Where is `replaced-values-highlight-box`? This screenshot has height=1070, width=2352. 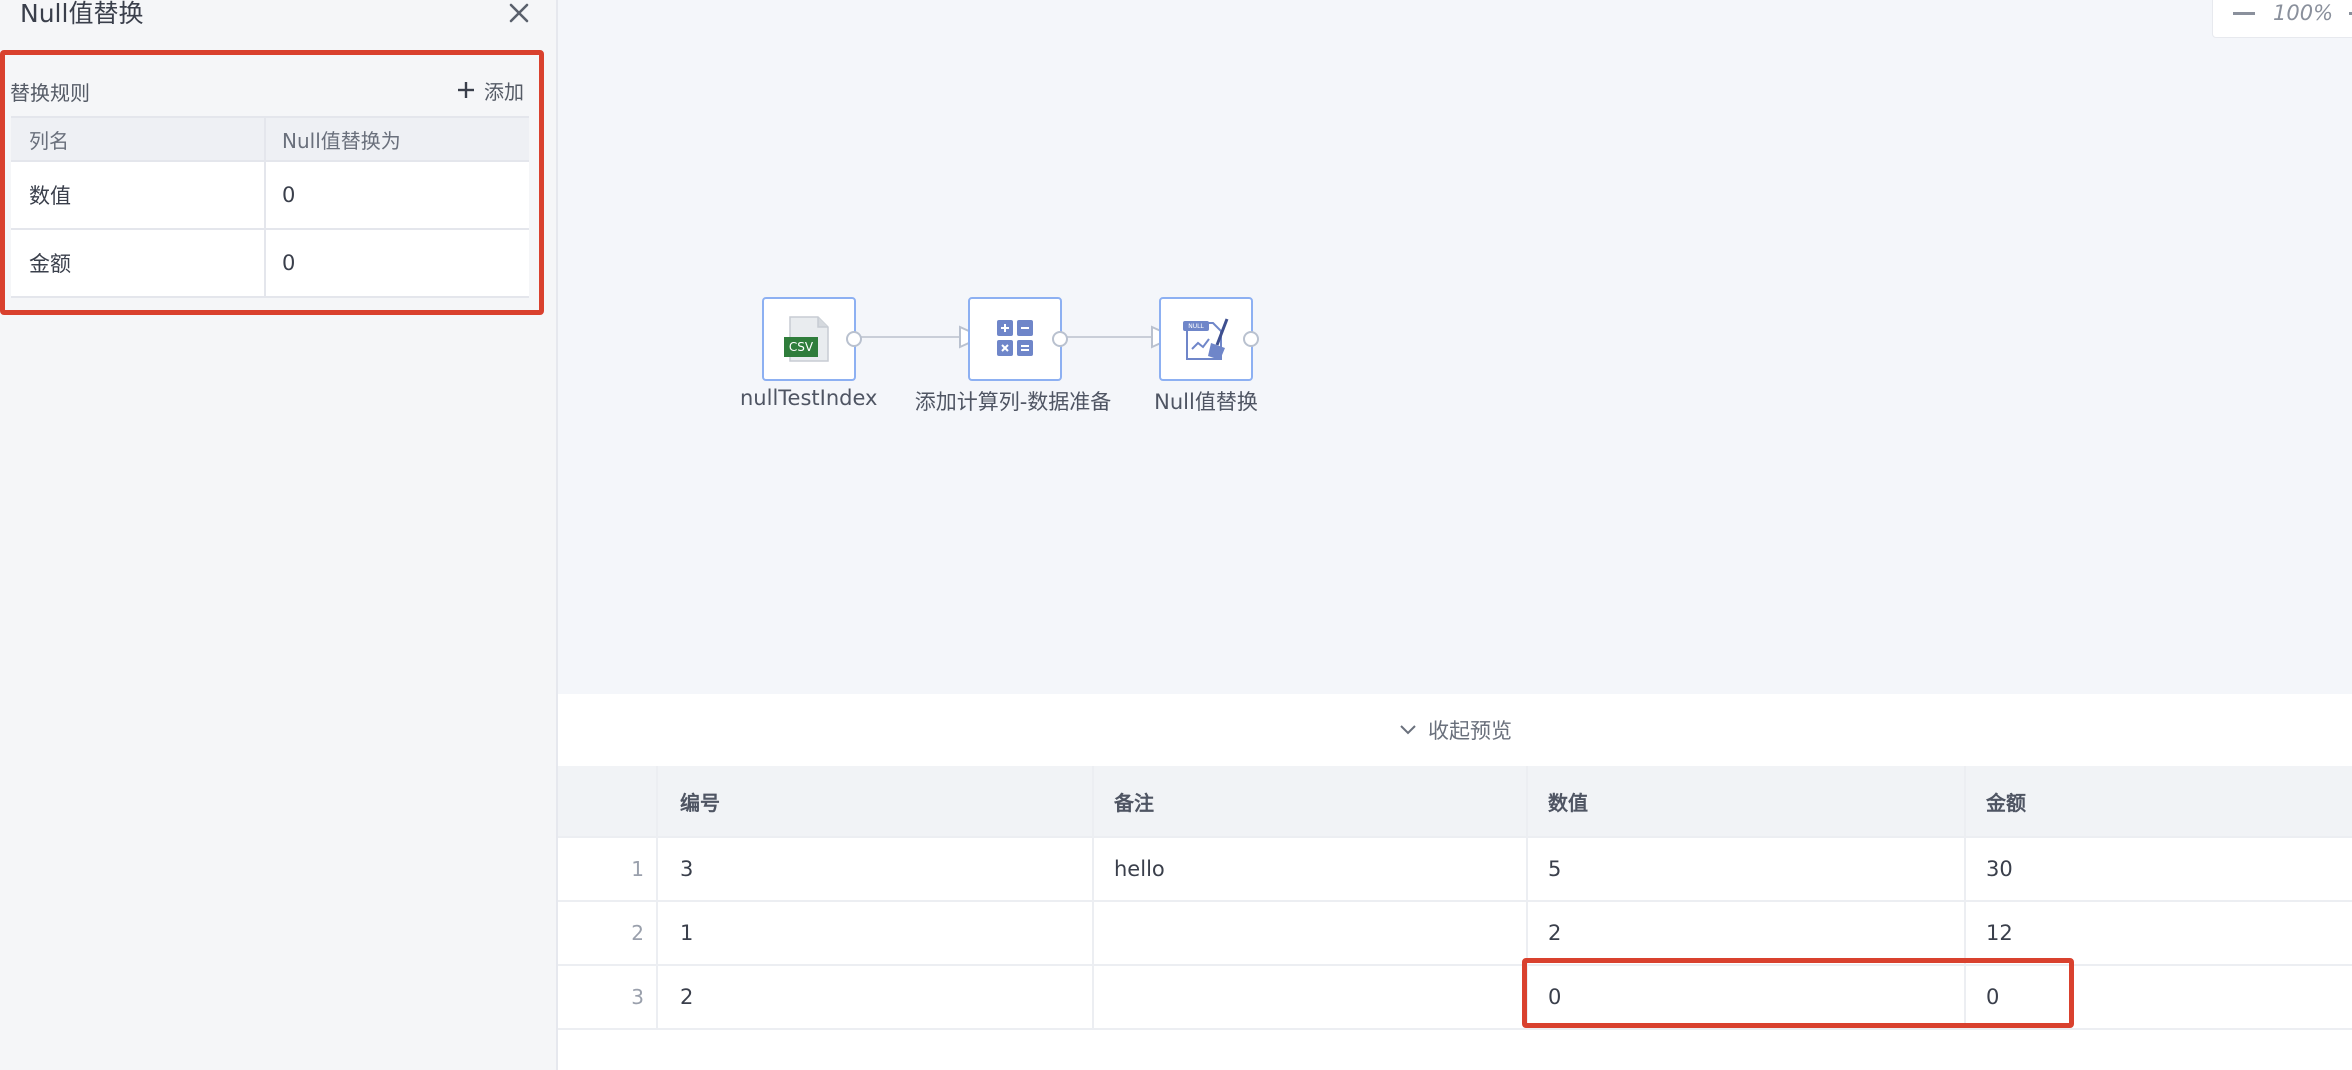 replaced-values-highlight-box is located at coordinates (1798, 993).